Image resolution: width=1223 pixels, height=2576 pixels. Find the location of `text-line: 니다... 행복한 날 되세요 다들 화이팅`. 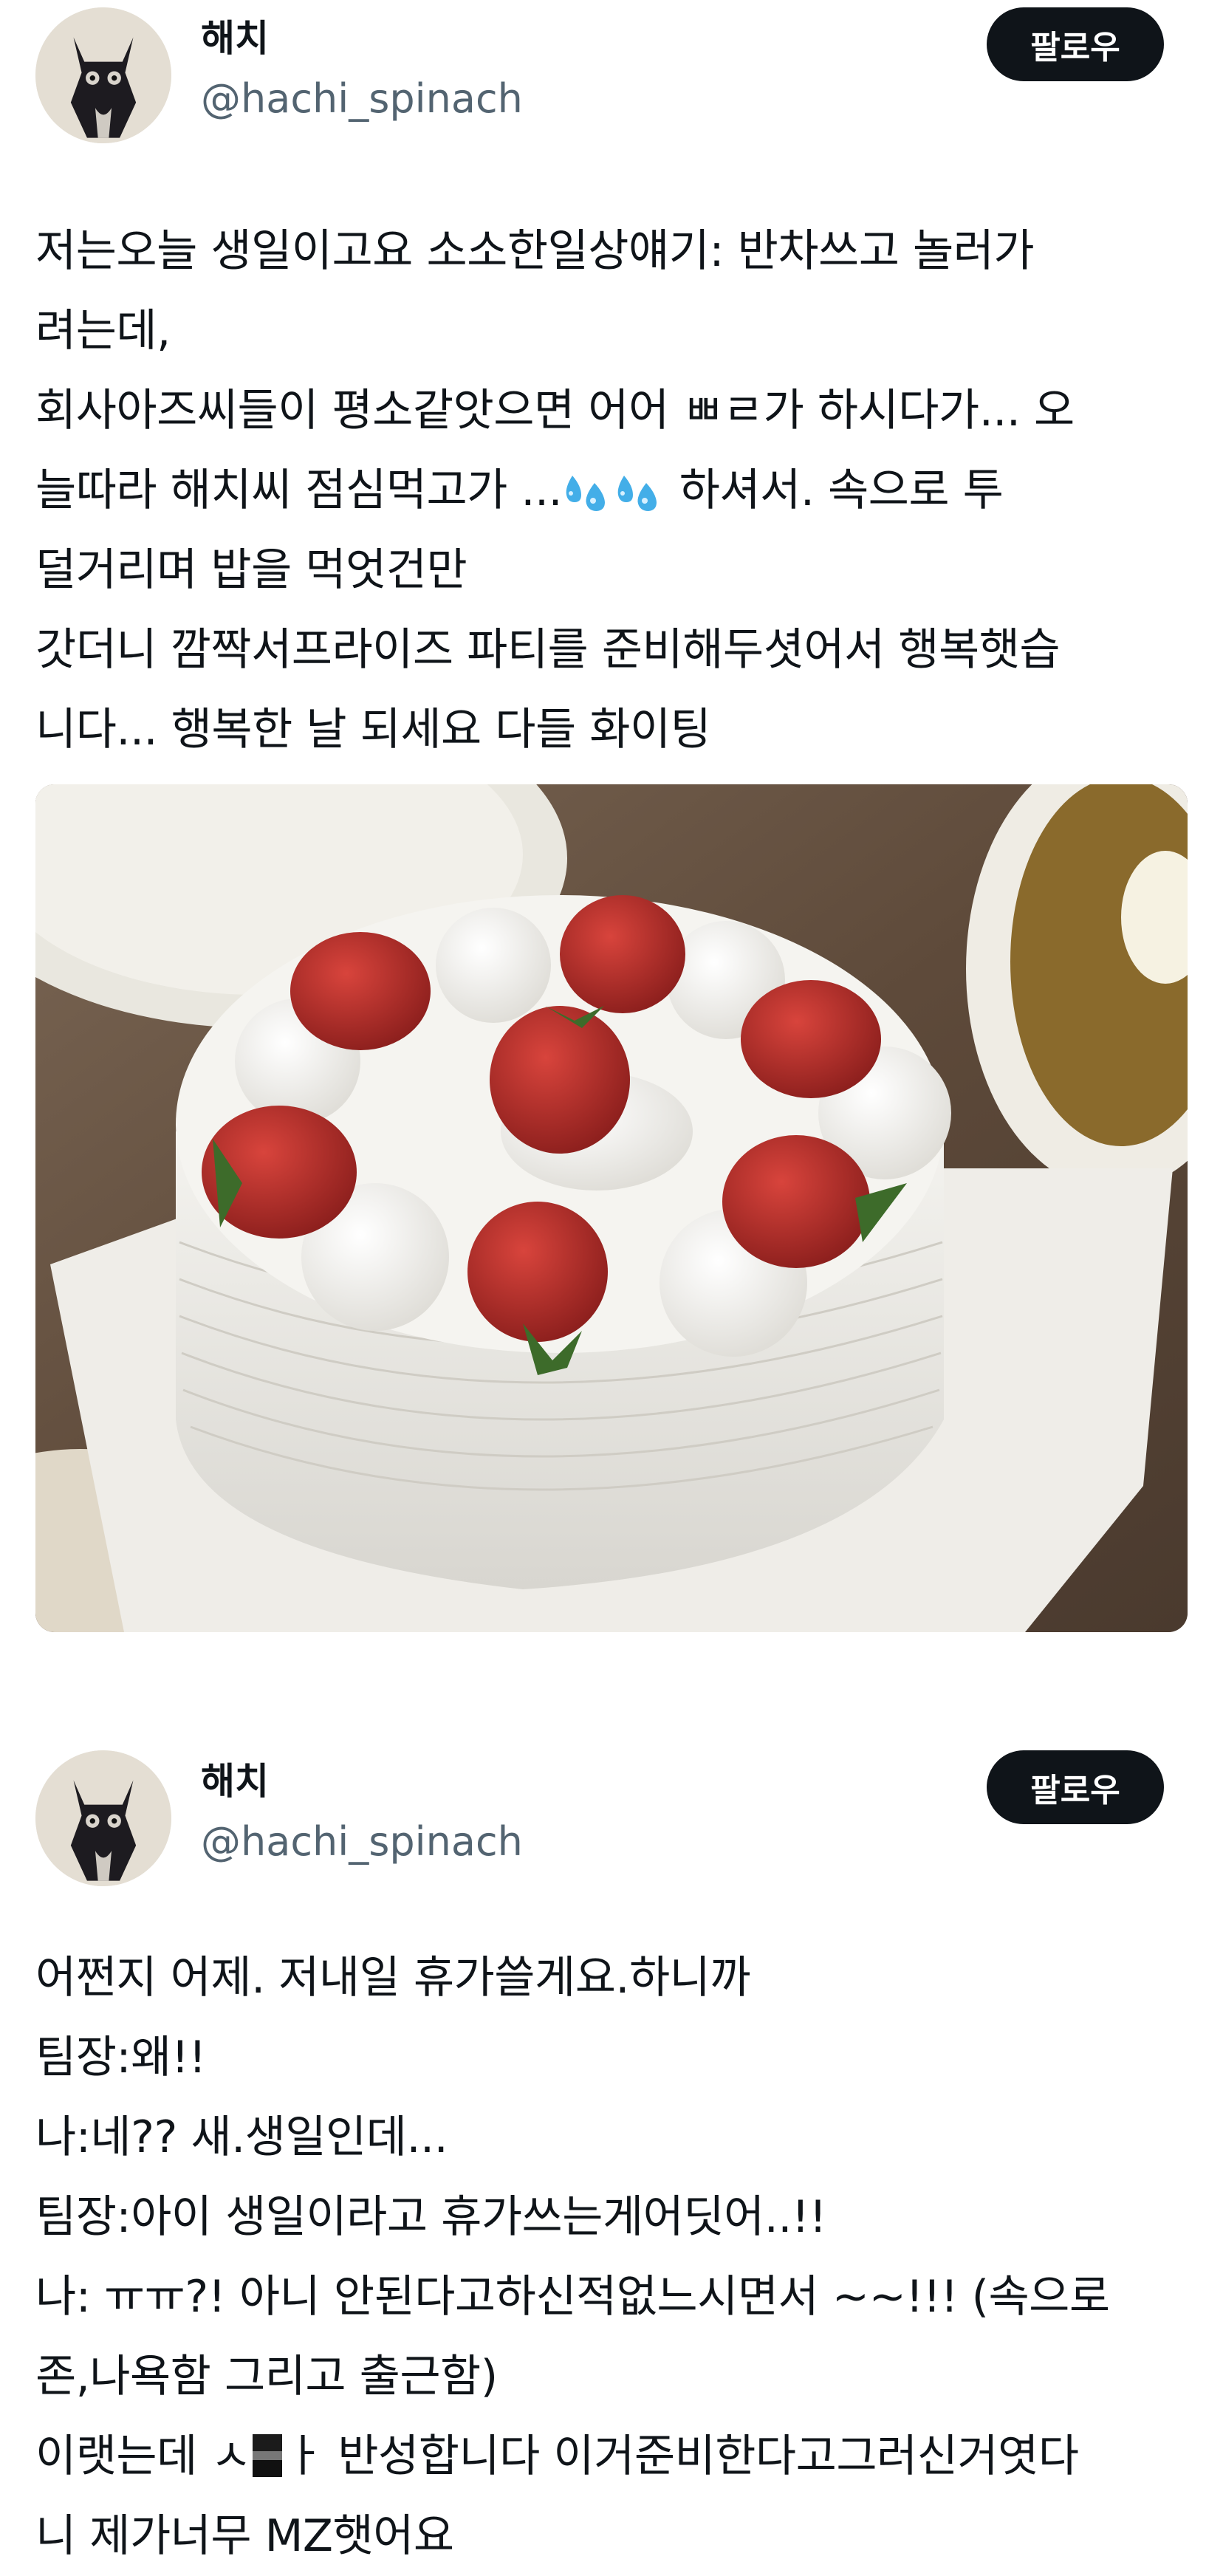

text-line: 니다... 행복한 날 되세요 다들 화이팅 is located at coordinates (373, 730).